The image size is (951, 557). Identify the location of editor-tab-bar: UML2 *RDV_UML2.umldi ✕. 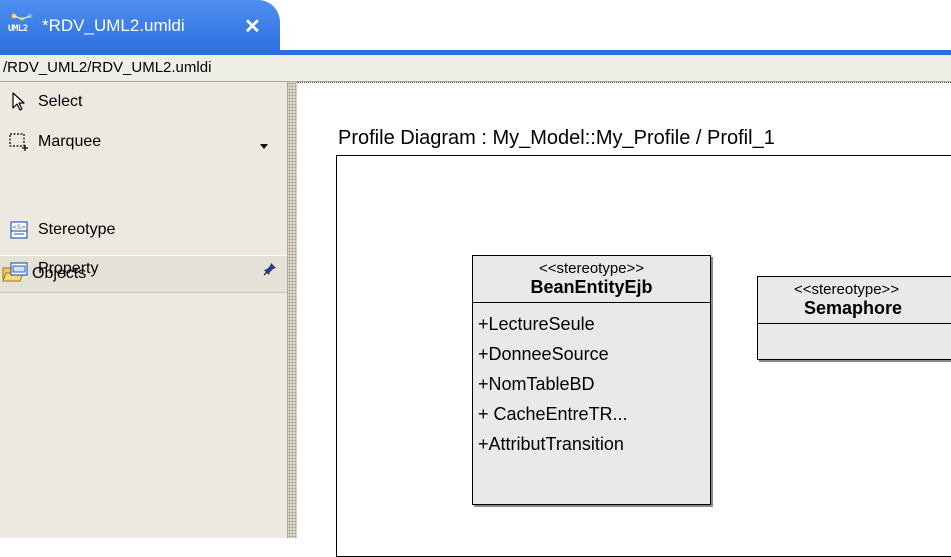
(475, 27).